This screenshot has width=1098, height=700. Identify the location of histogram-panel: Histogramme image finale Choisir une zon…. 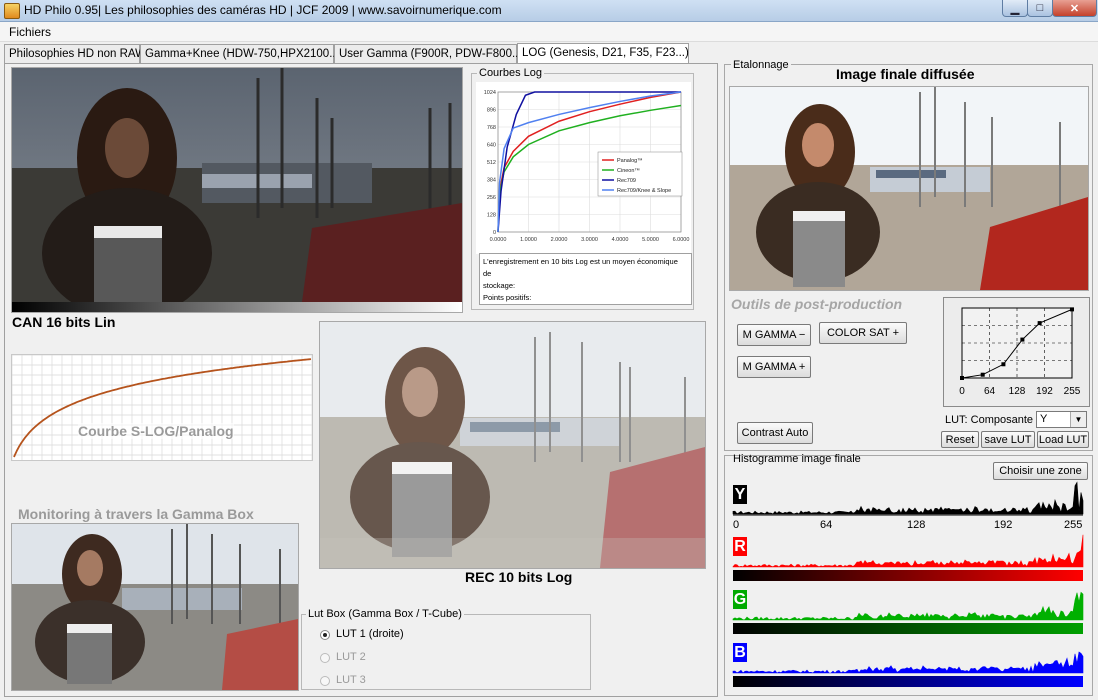
(908, 574).